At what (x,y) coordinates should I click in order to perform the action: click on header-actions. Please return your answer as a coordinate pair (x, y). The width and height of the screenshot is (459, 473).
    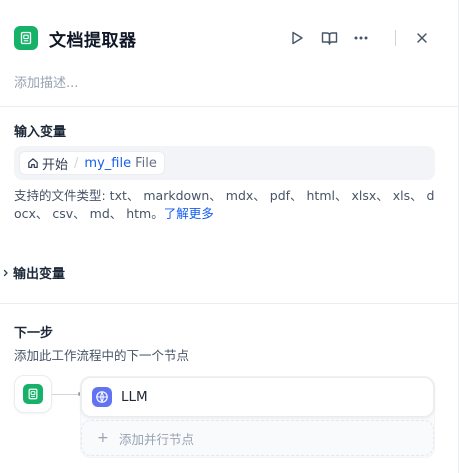
    Looking at the image, I should click on (359, 38).